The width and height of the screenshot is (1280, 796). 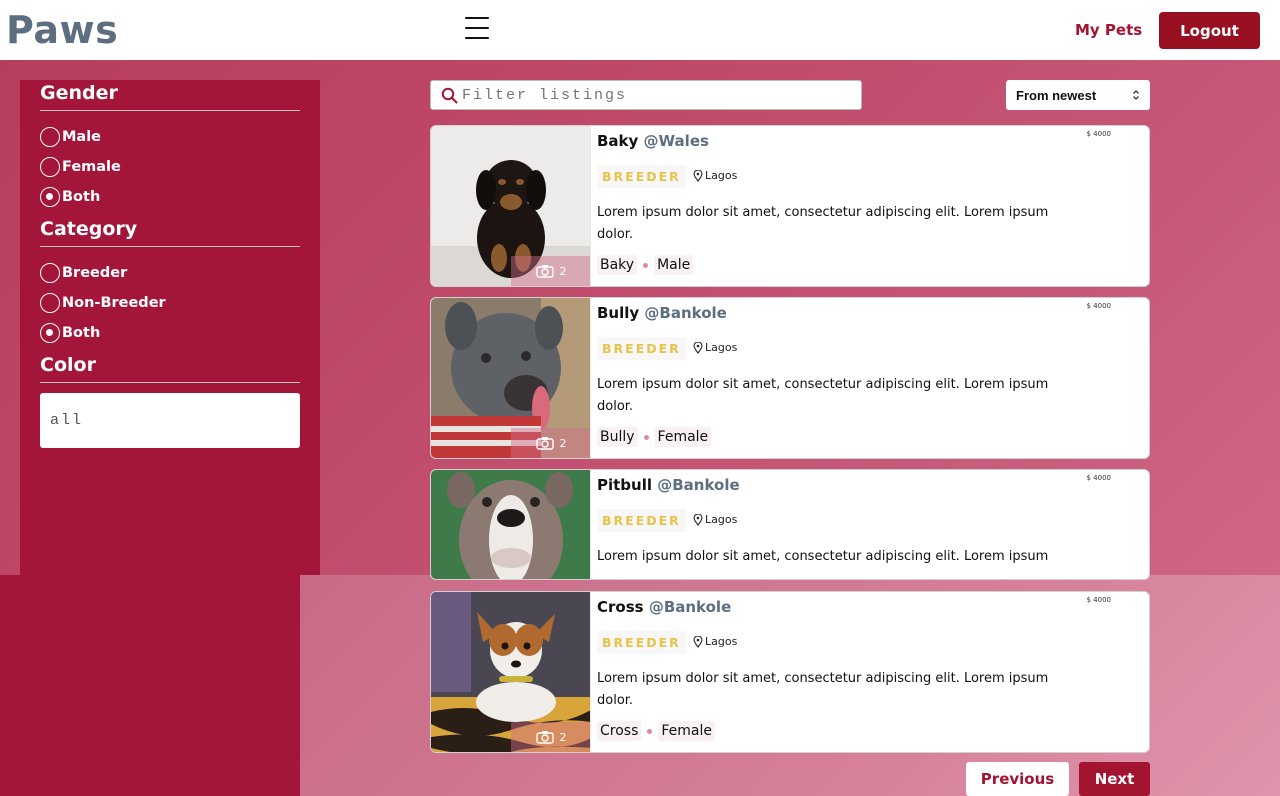 What do you see at coordinates (170, 303) in the screenshot?
I see `category-option-non-breeder: Non-Breeder` at bounding box center [170, 303].